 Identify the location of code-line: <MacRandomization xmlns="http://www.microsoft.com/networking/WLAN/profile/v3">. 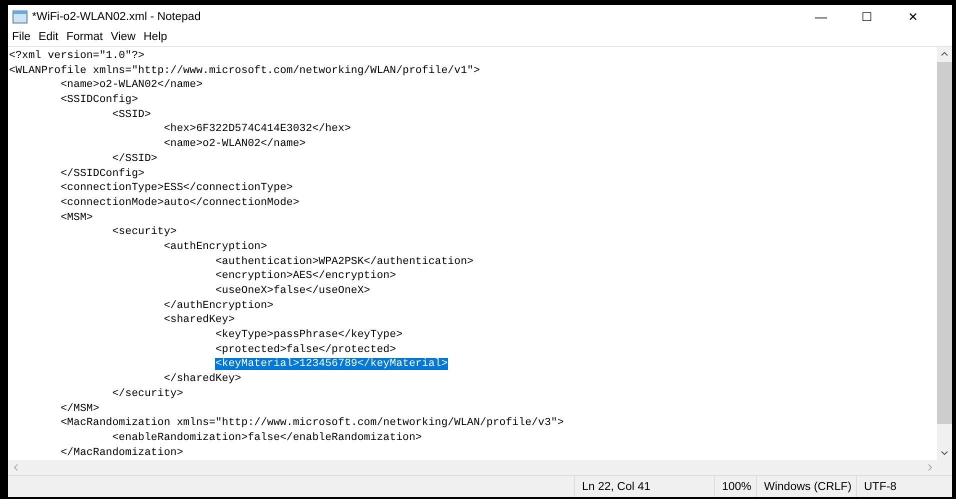
(312, 423).